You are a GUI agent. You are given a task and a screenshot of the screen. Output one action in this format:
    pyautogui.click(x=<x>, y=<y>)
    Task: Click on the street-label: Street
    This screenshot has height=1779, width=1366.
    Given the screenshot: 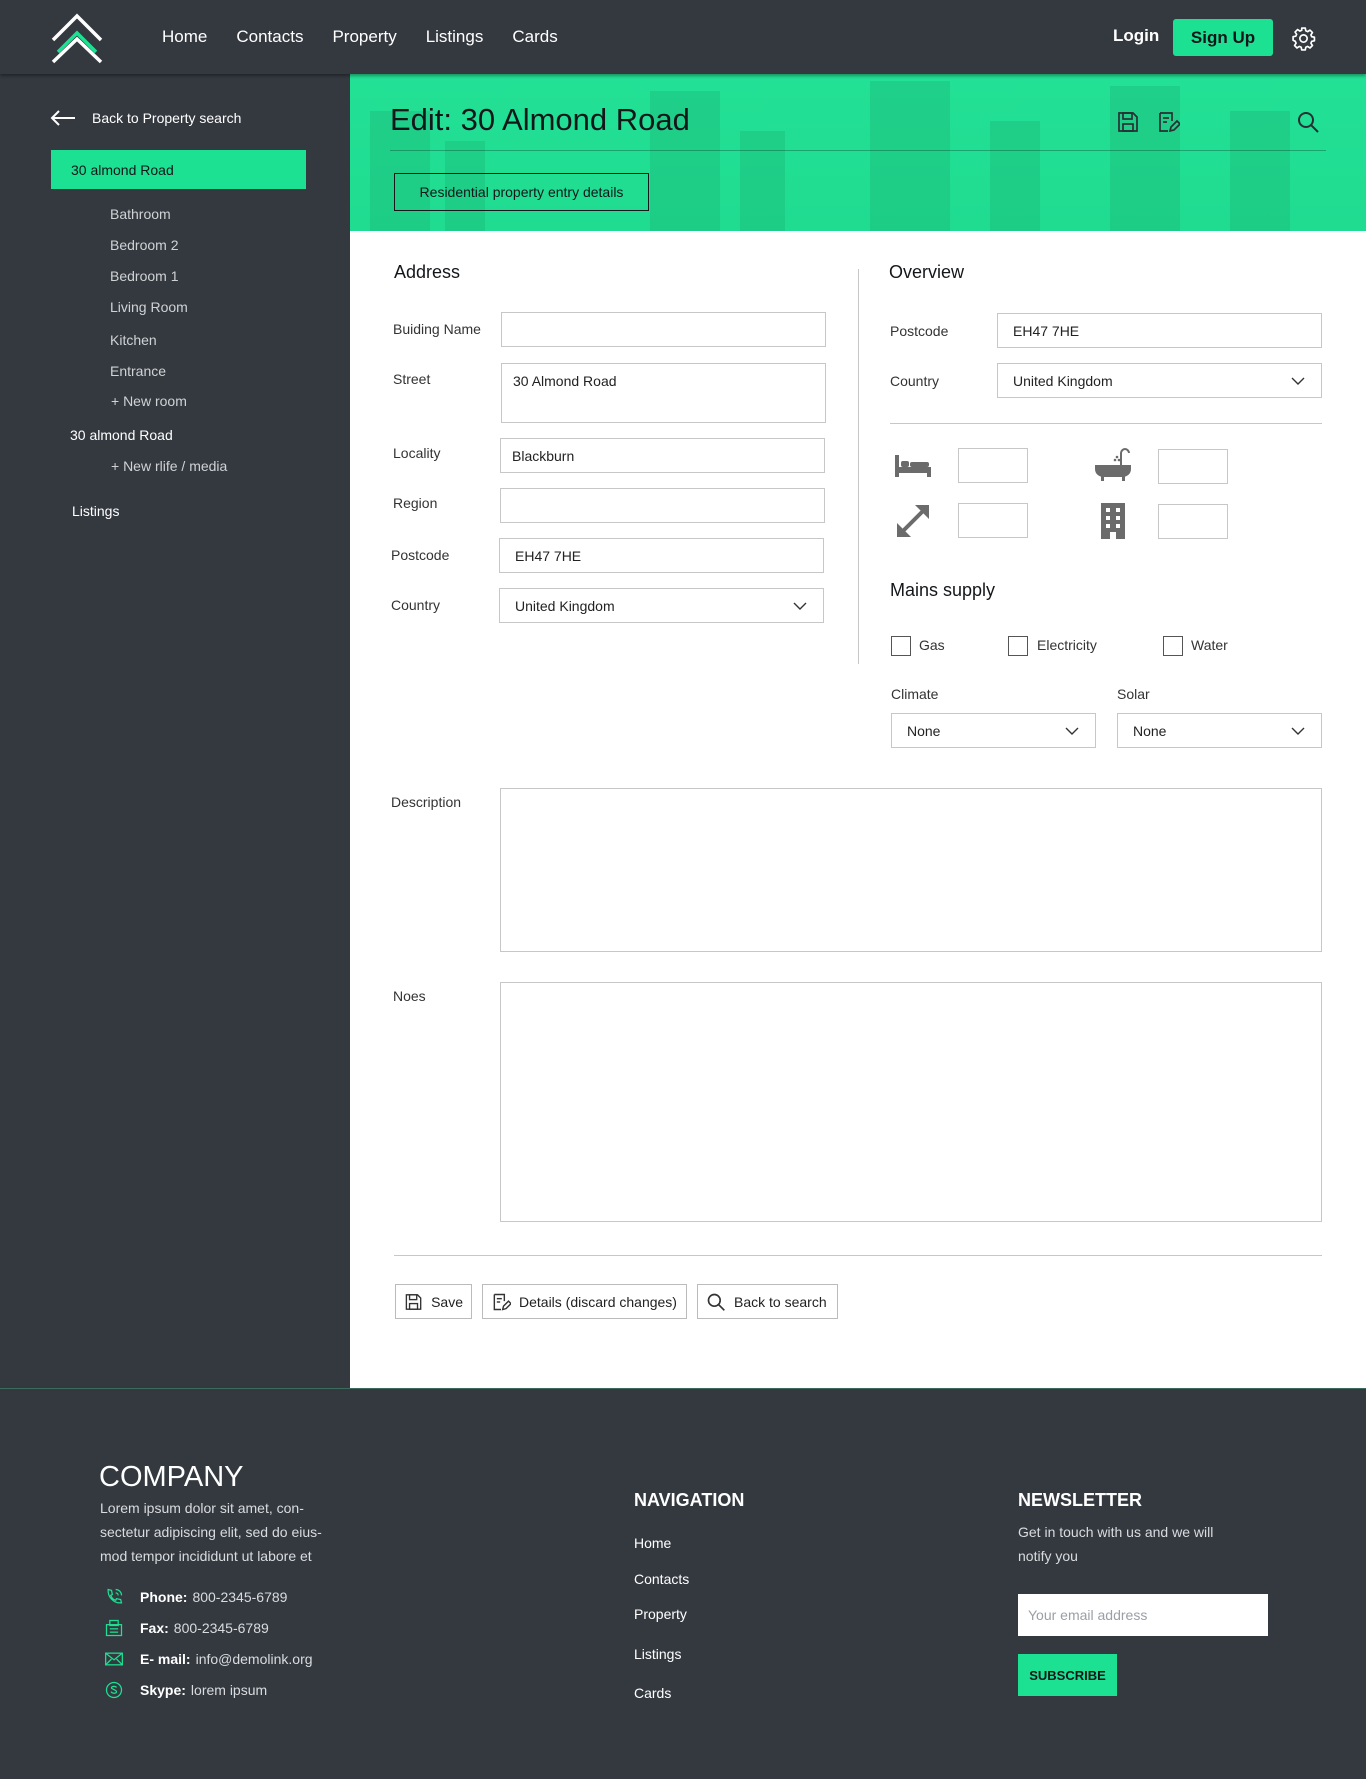 What is the action you would take?
    pyautogui.click(x=412, y=379)
    